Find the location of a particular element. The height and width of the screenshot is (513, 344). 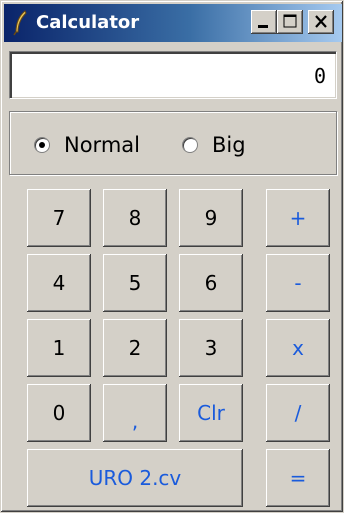

mode-option-big: Big is located at coordinates (214, 145).